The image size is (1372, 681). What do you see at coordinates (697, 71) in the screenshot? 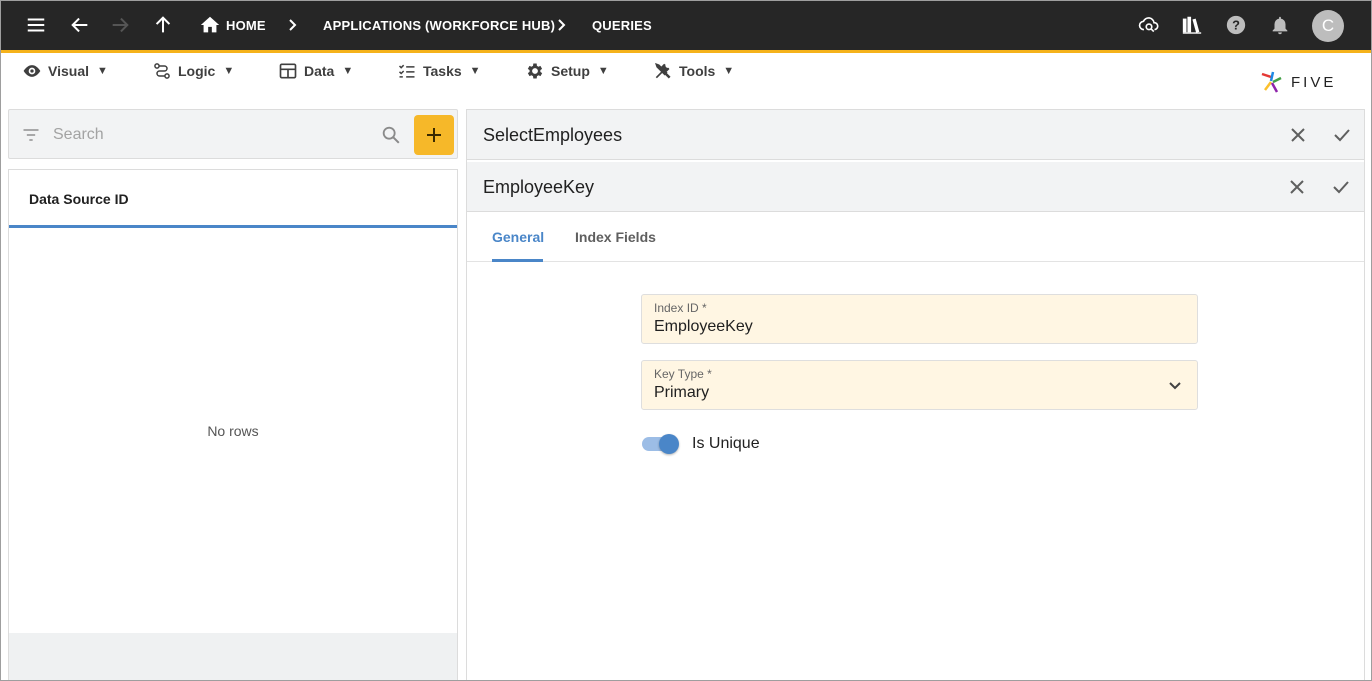
I see `menu-tools-label: Tools` at bounding box center [697, 71].